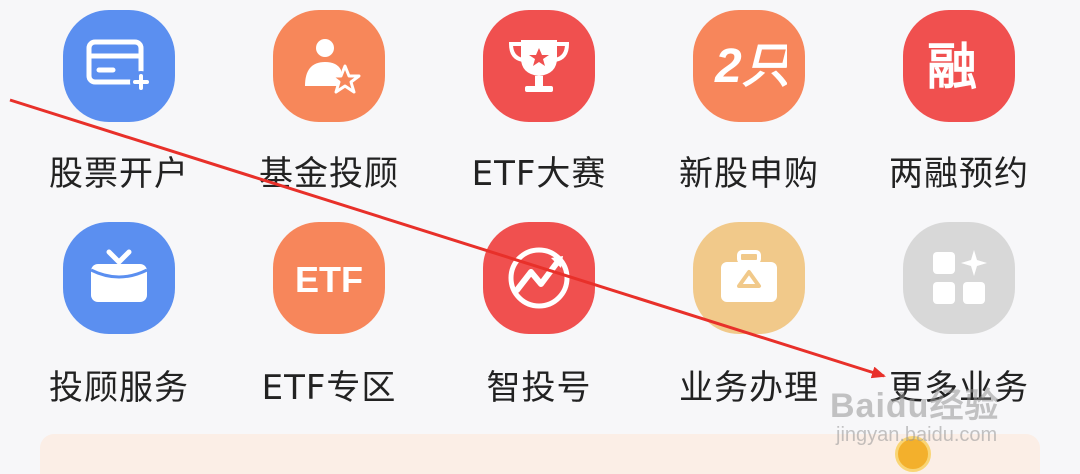 This screenshot has width=1080, height=474. I want to click on grid-item-label: 智投号, so click(539, 388).